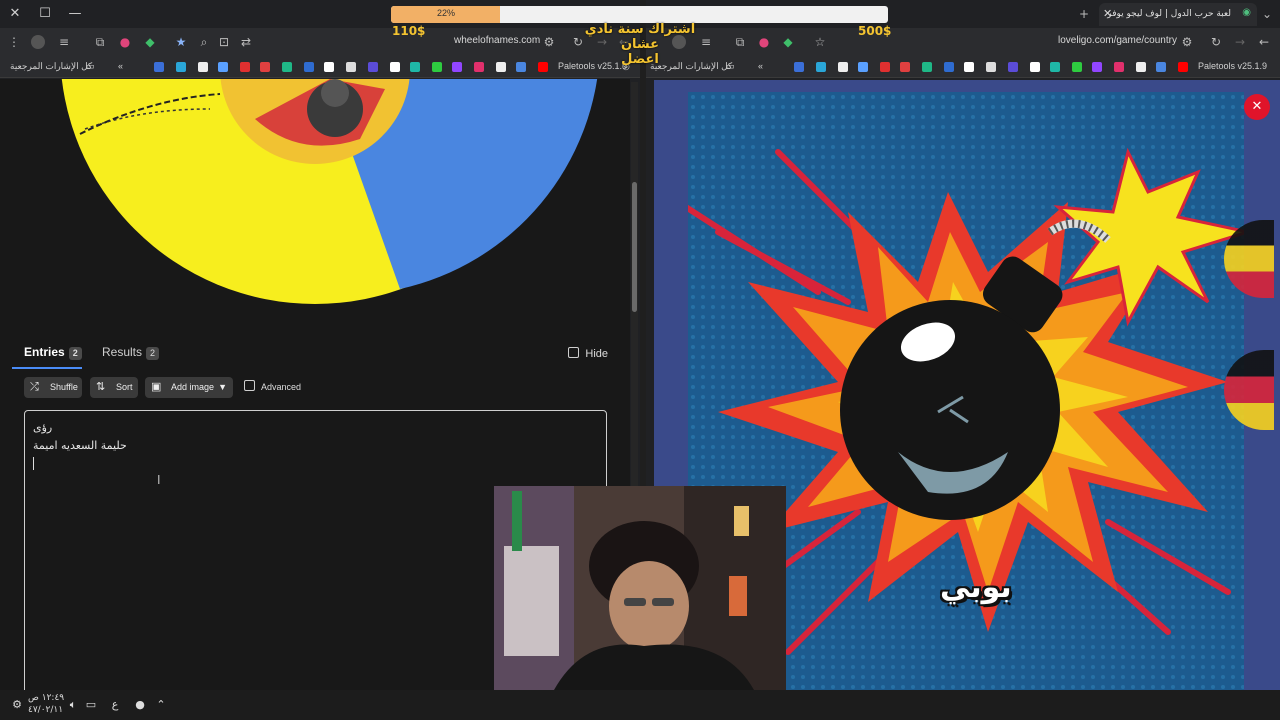  What do you see at coordinates (64, 42) in the screenshot?
I see `media-icon: ≡` at bounding box center [64, 42].